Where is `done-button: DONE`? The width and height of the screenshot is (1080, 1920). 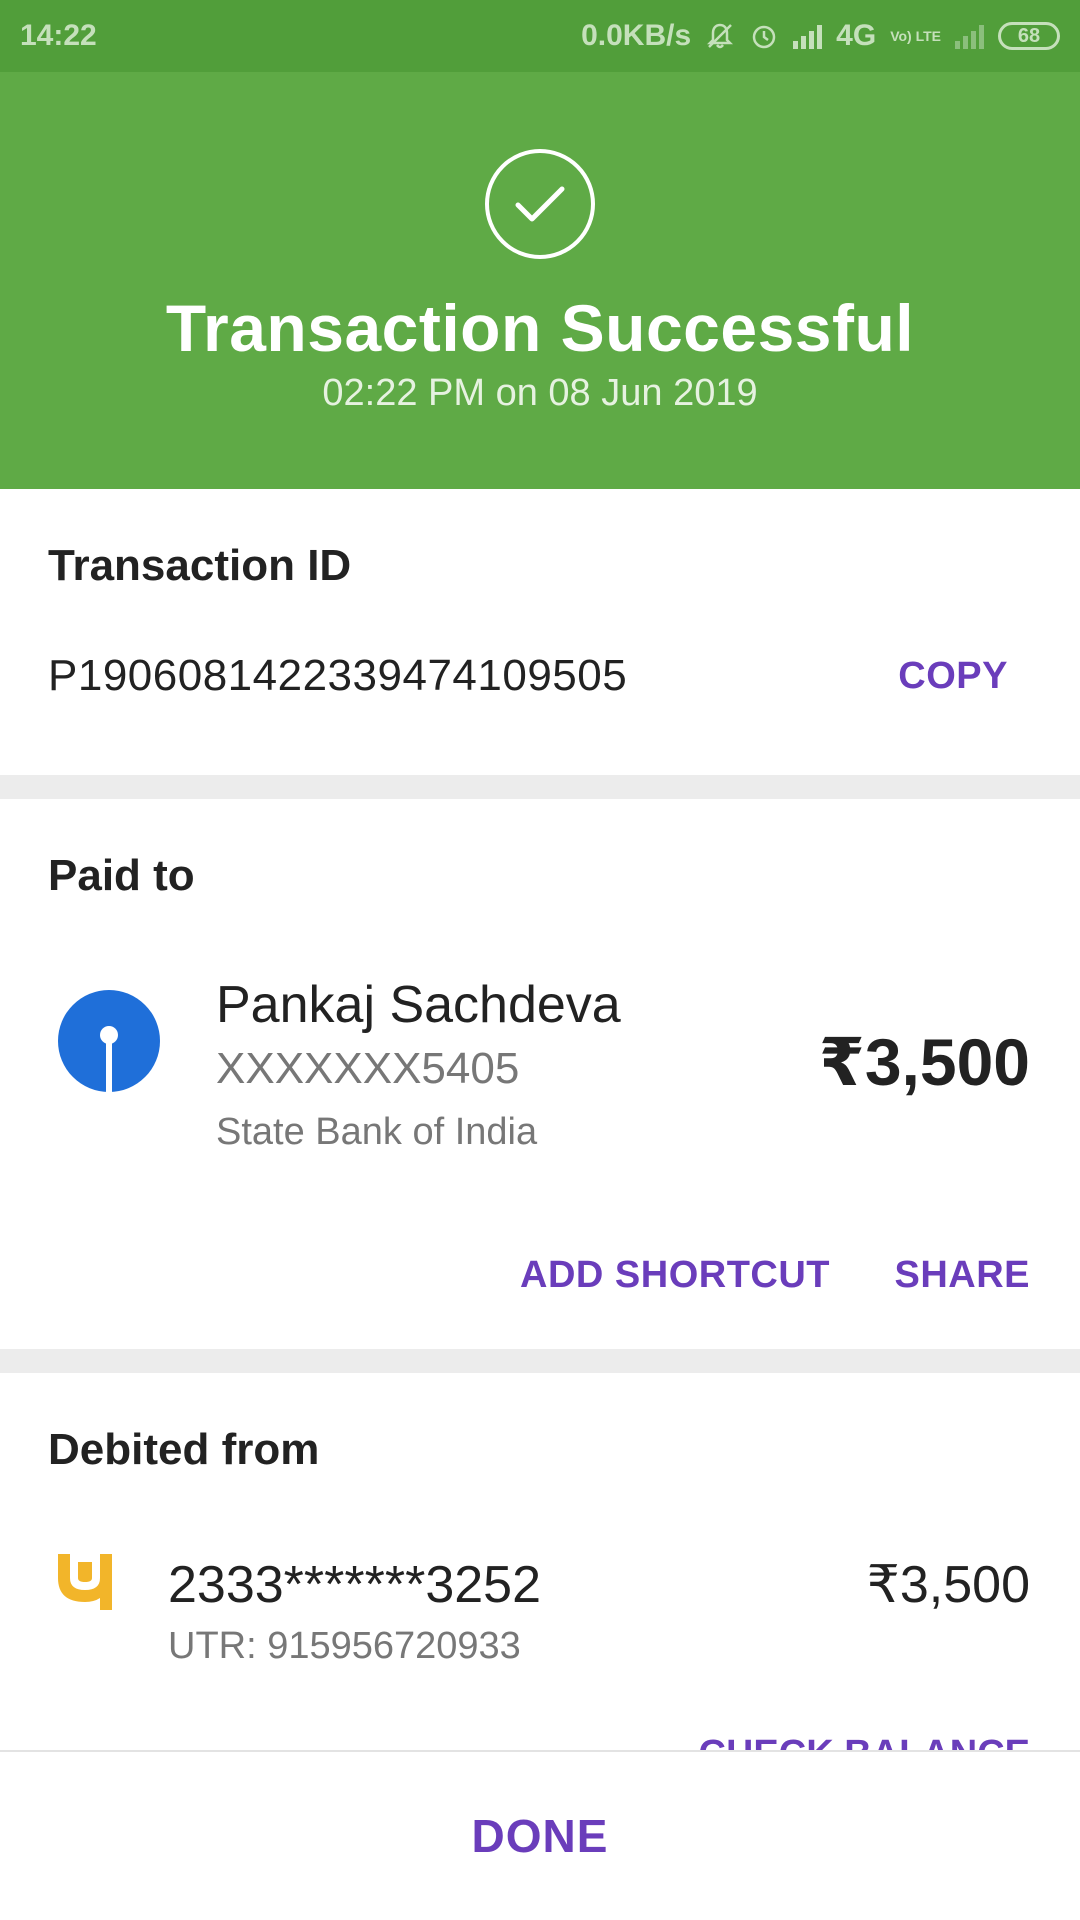
done-button: DONE is located at coordinates (540, 1836).